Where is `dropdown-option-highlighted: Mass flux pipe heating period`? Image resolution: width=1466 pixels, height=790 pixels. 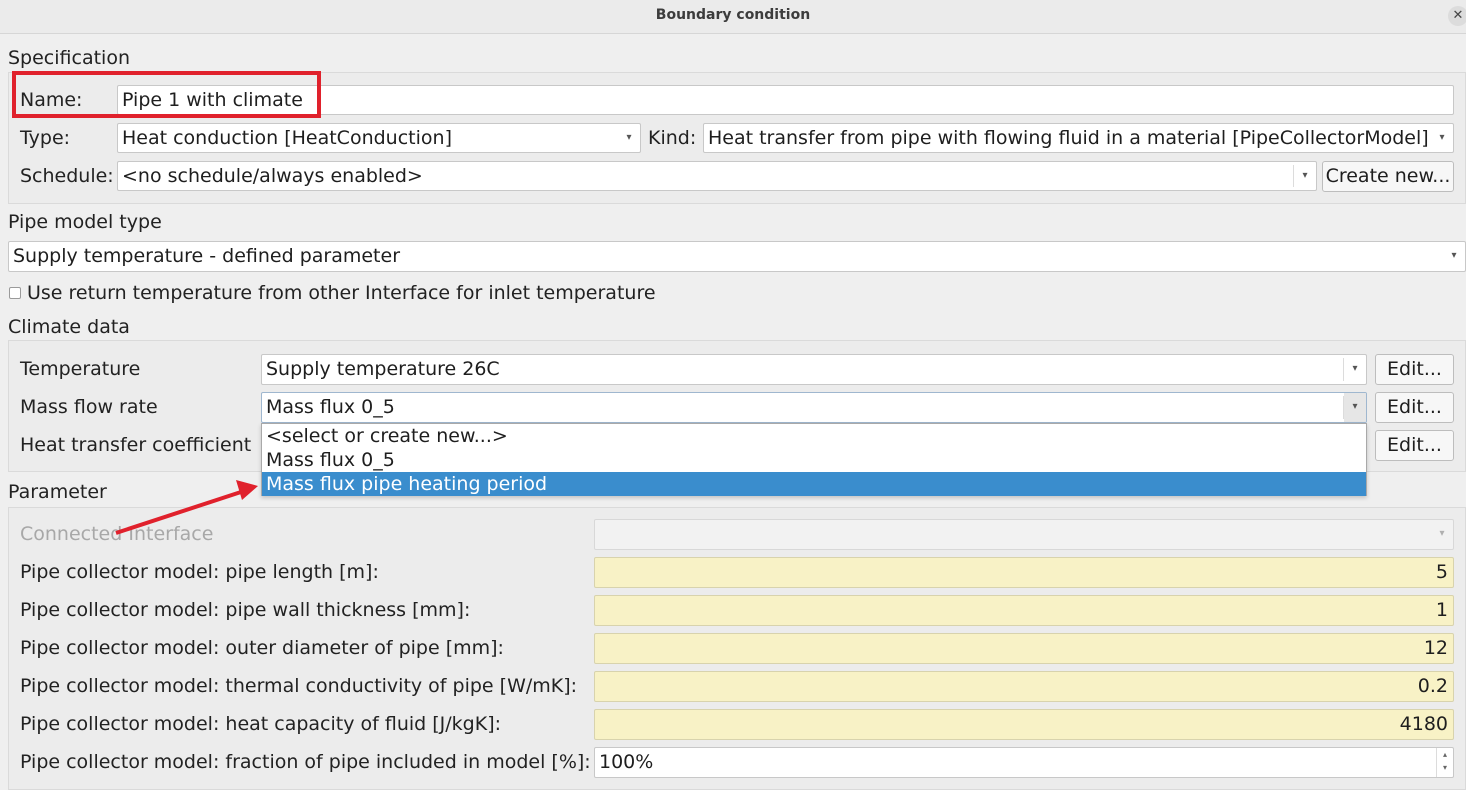 dropdown-option-highlighted: Mass flux pipe heating period is located at coordinates (814, 484).